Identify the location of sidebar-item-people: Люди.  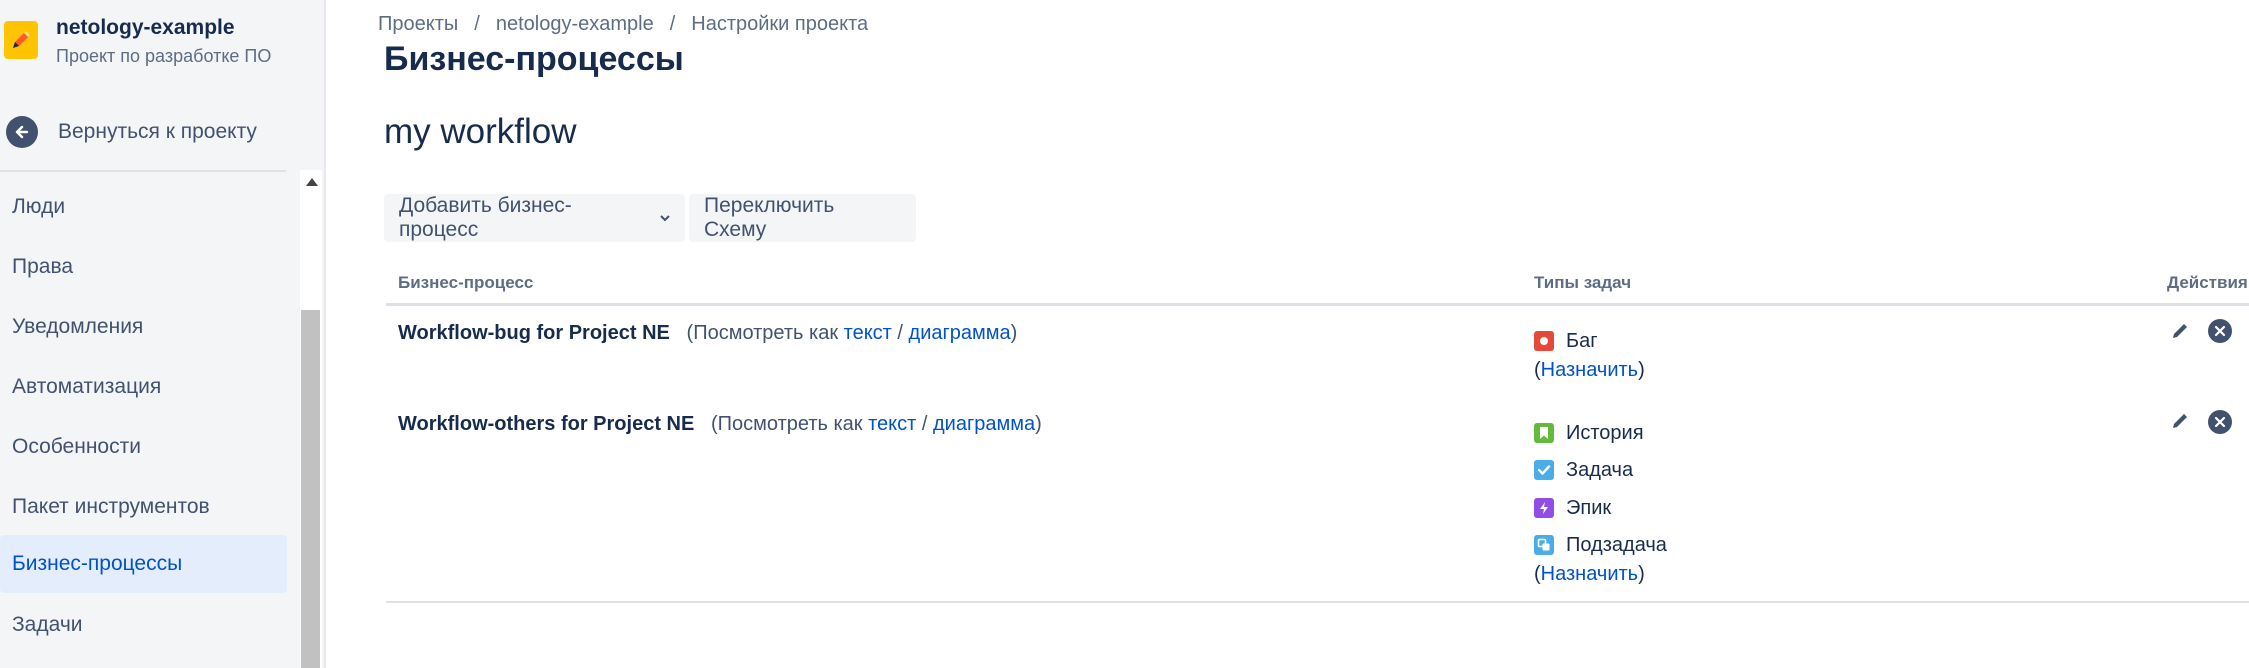
(143, 207).